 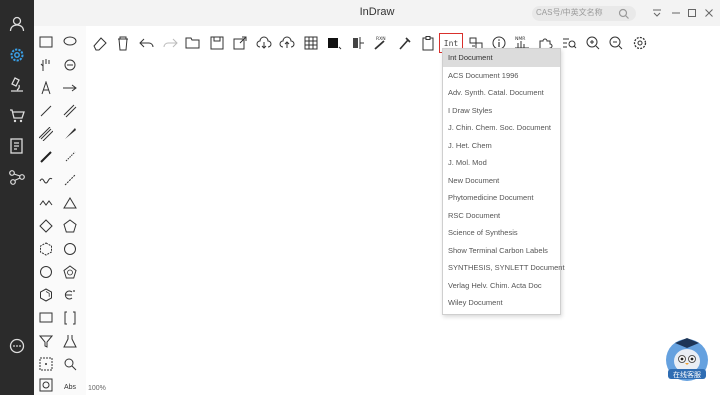 I want to click on bracket-tool, so click(x=70, y=318).